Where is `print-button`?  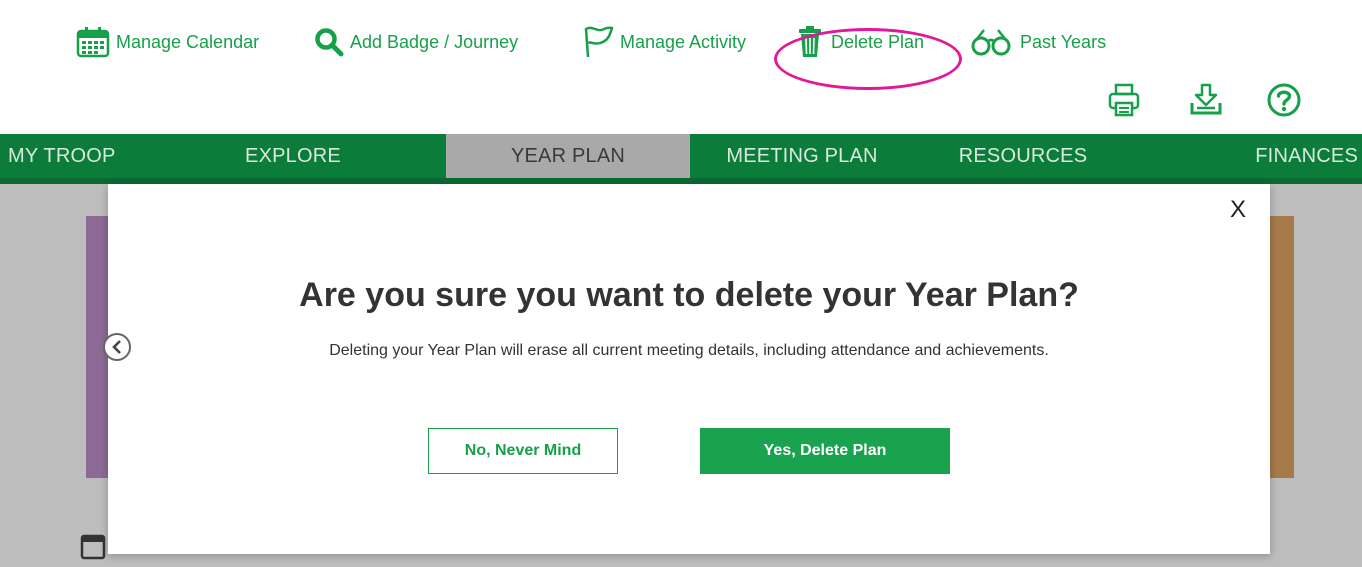 print-button is located at coordinates (1124, 100).